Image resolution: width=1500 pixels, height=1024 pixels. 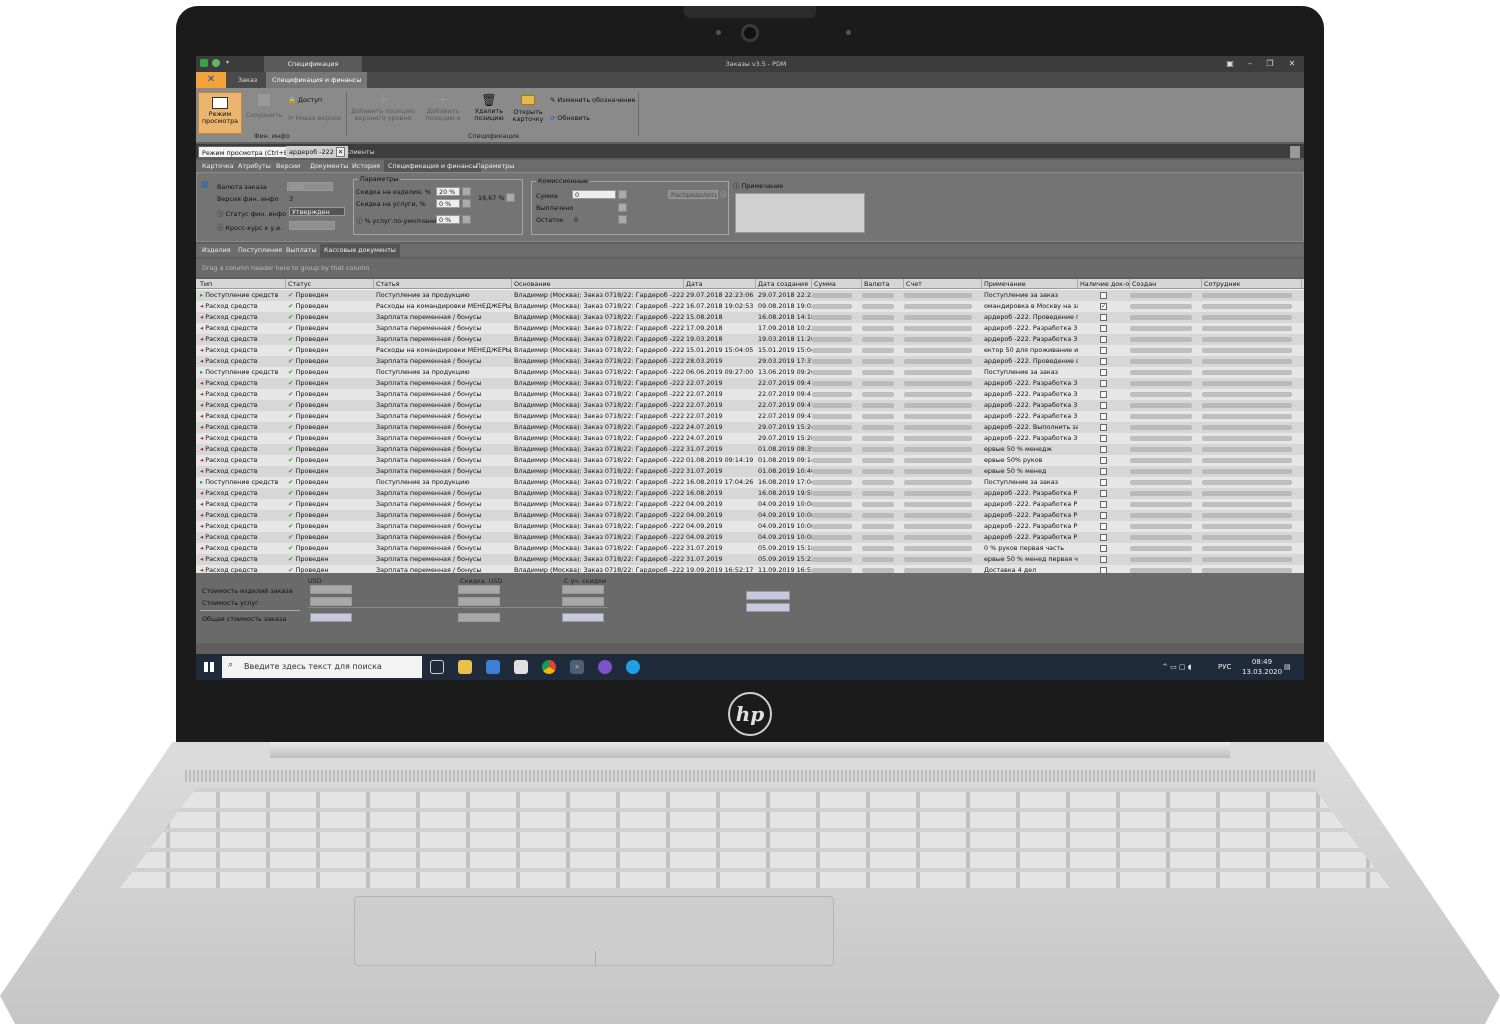 I want to click on store-icon, so click(x=493, y=667).